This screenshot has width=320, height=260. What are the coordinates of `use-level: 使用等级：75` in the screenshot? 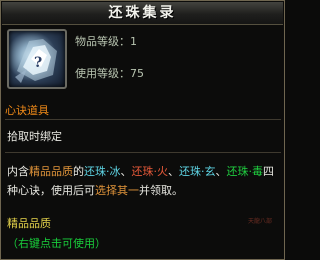 It's located at (109, 73).